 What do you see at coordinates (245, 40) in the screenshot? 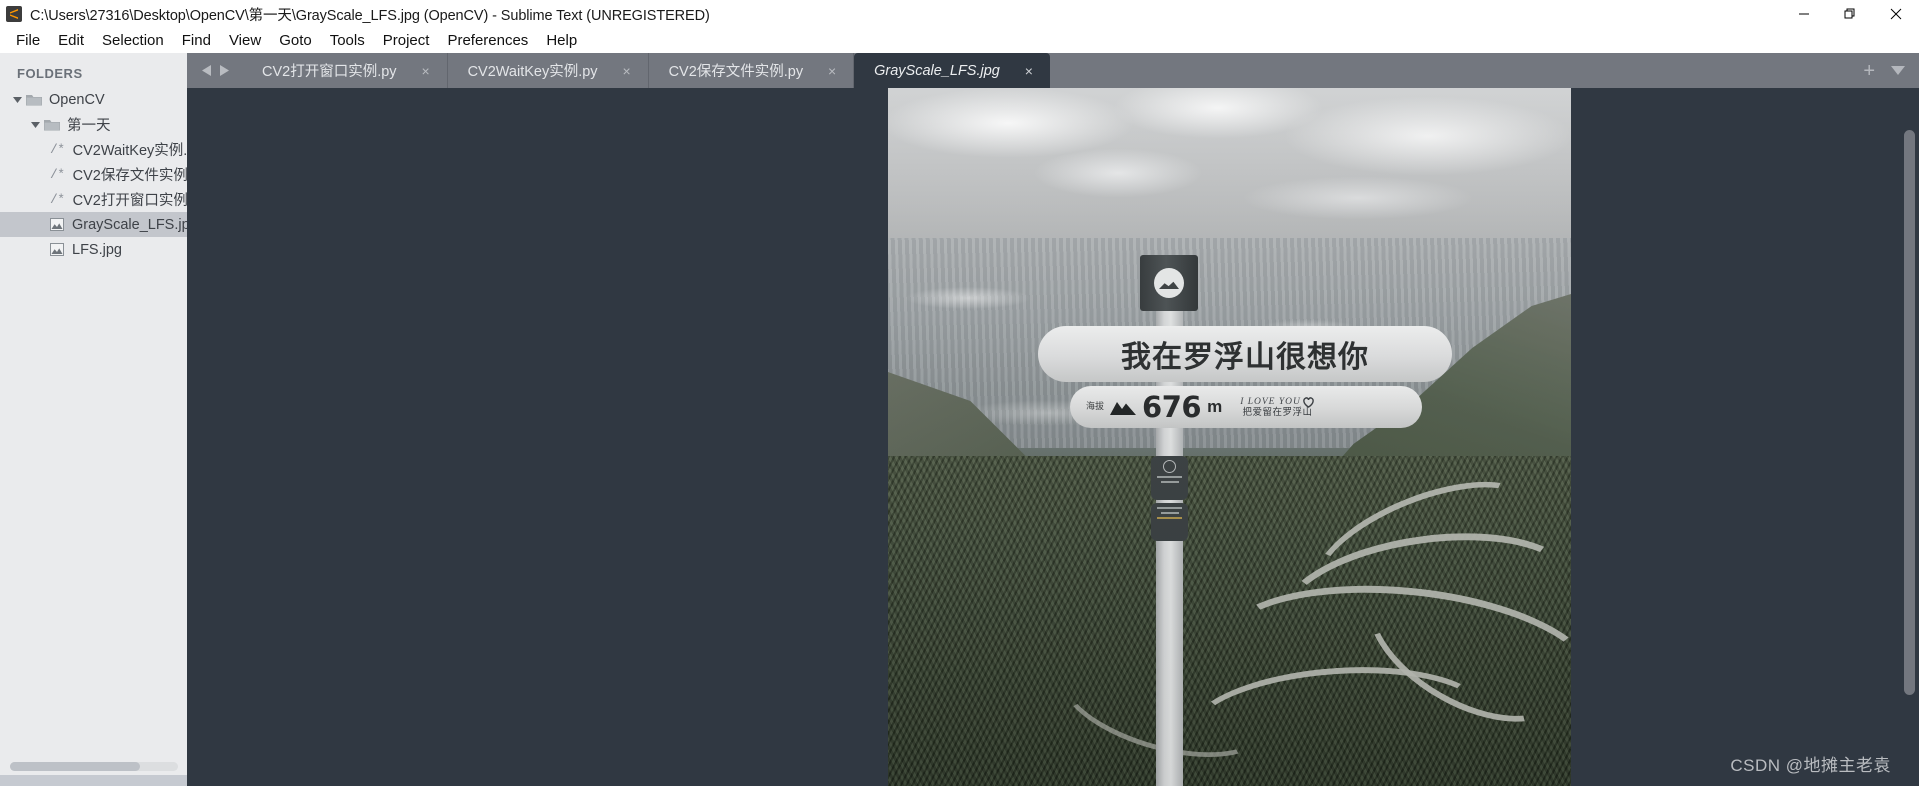
I see `menu-item-view: View` at bounding box center [245, 40].